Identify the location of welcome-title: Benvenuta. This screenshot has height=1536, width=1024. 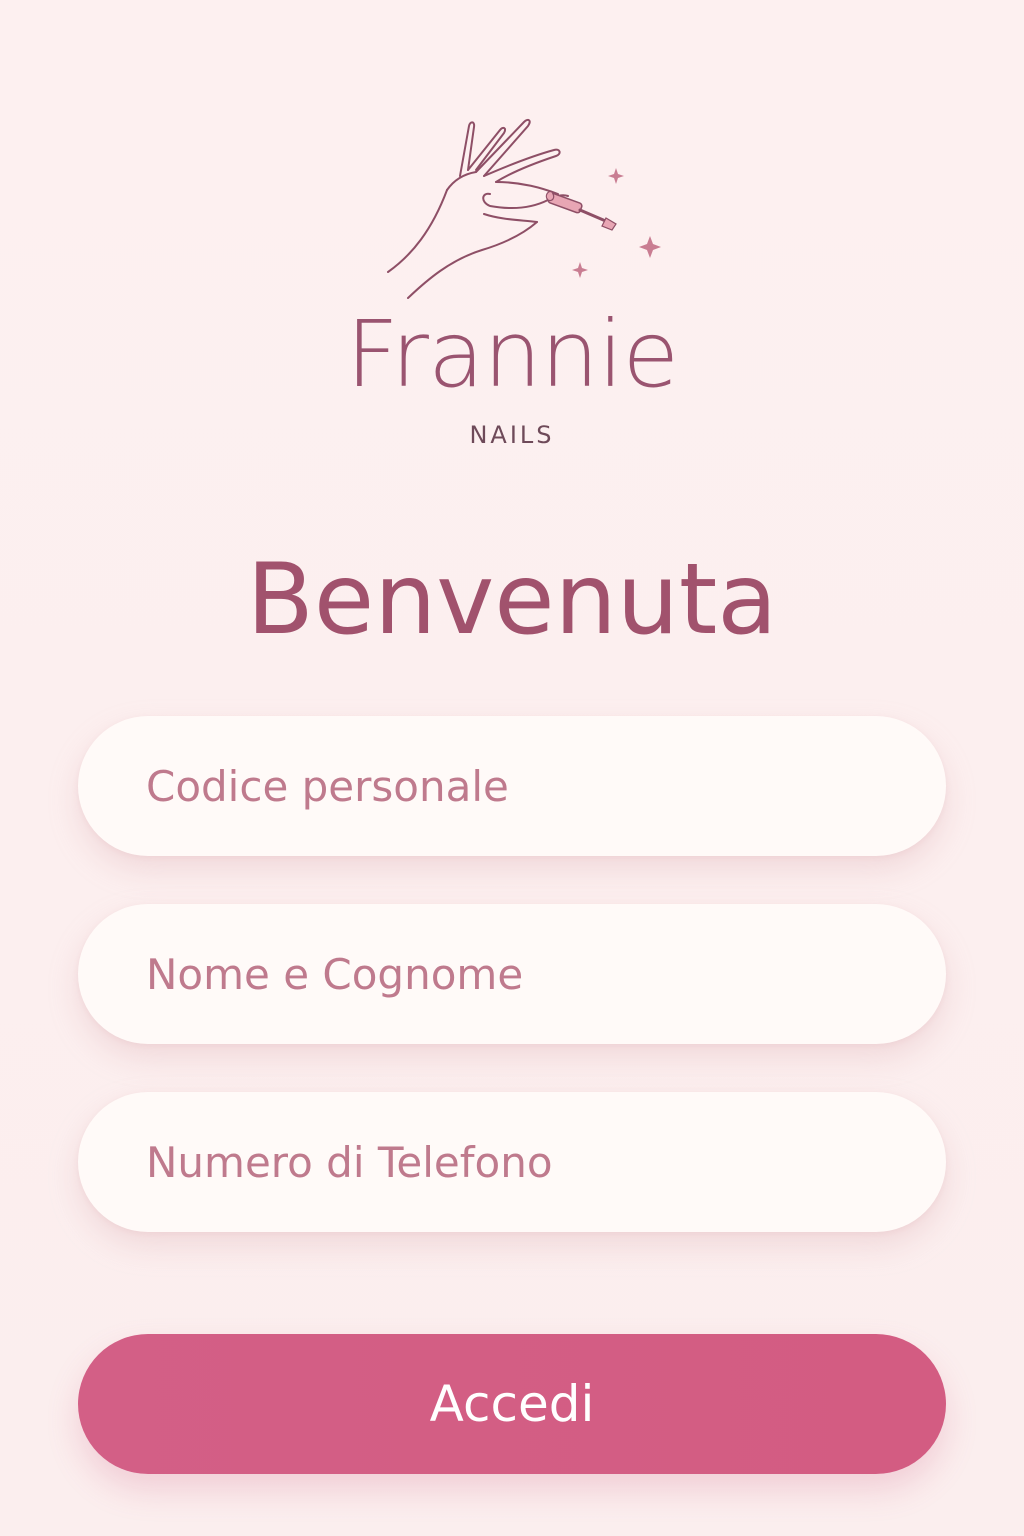
(512, 600).